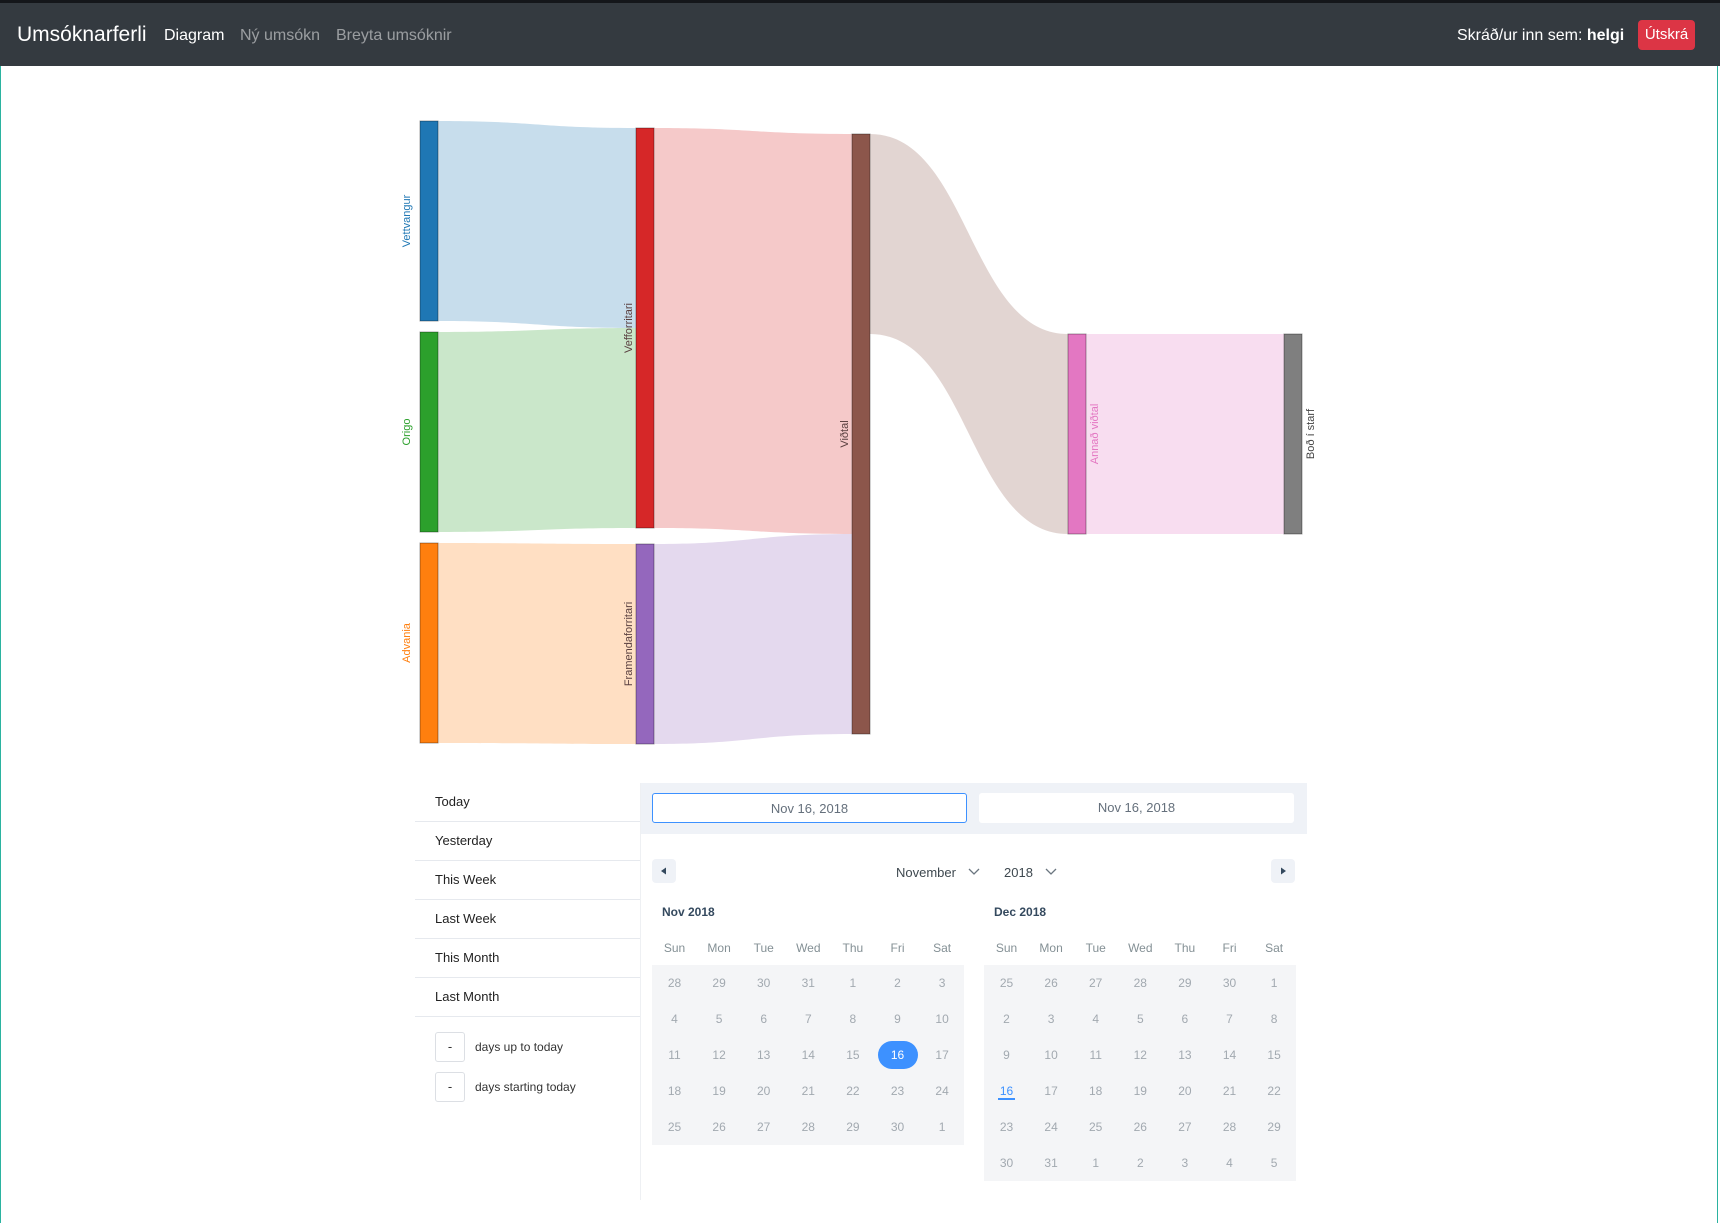  I want to click on year-select: 2018, so click(1030, 872).